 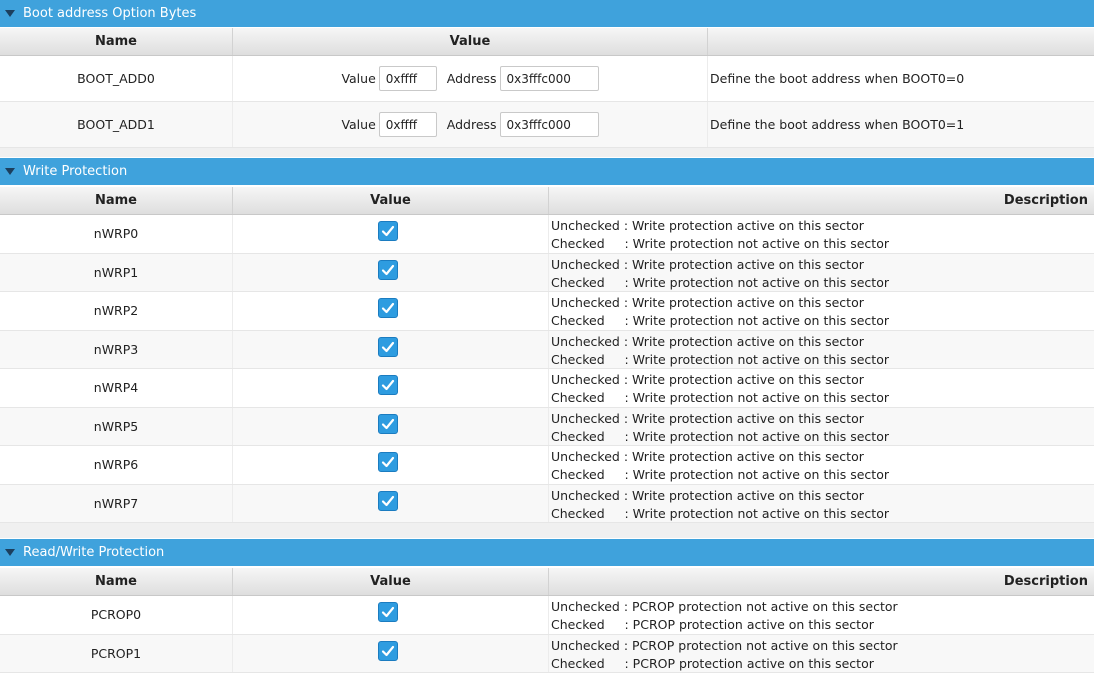 What do you see at coordinates (109, 13) in the screenshot?
I see `section-title-boot: Boot address Option Bytes` at bounding box center [109, 13].